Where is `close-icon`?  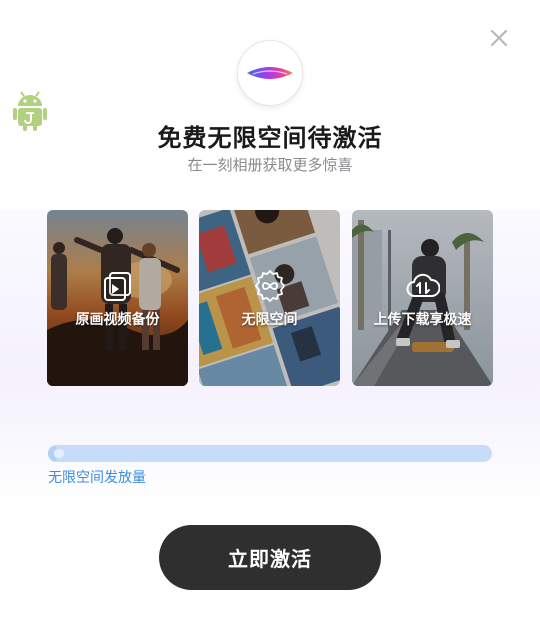
close-icon is located at coordinates (499, 38).